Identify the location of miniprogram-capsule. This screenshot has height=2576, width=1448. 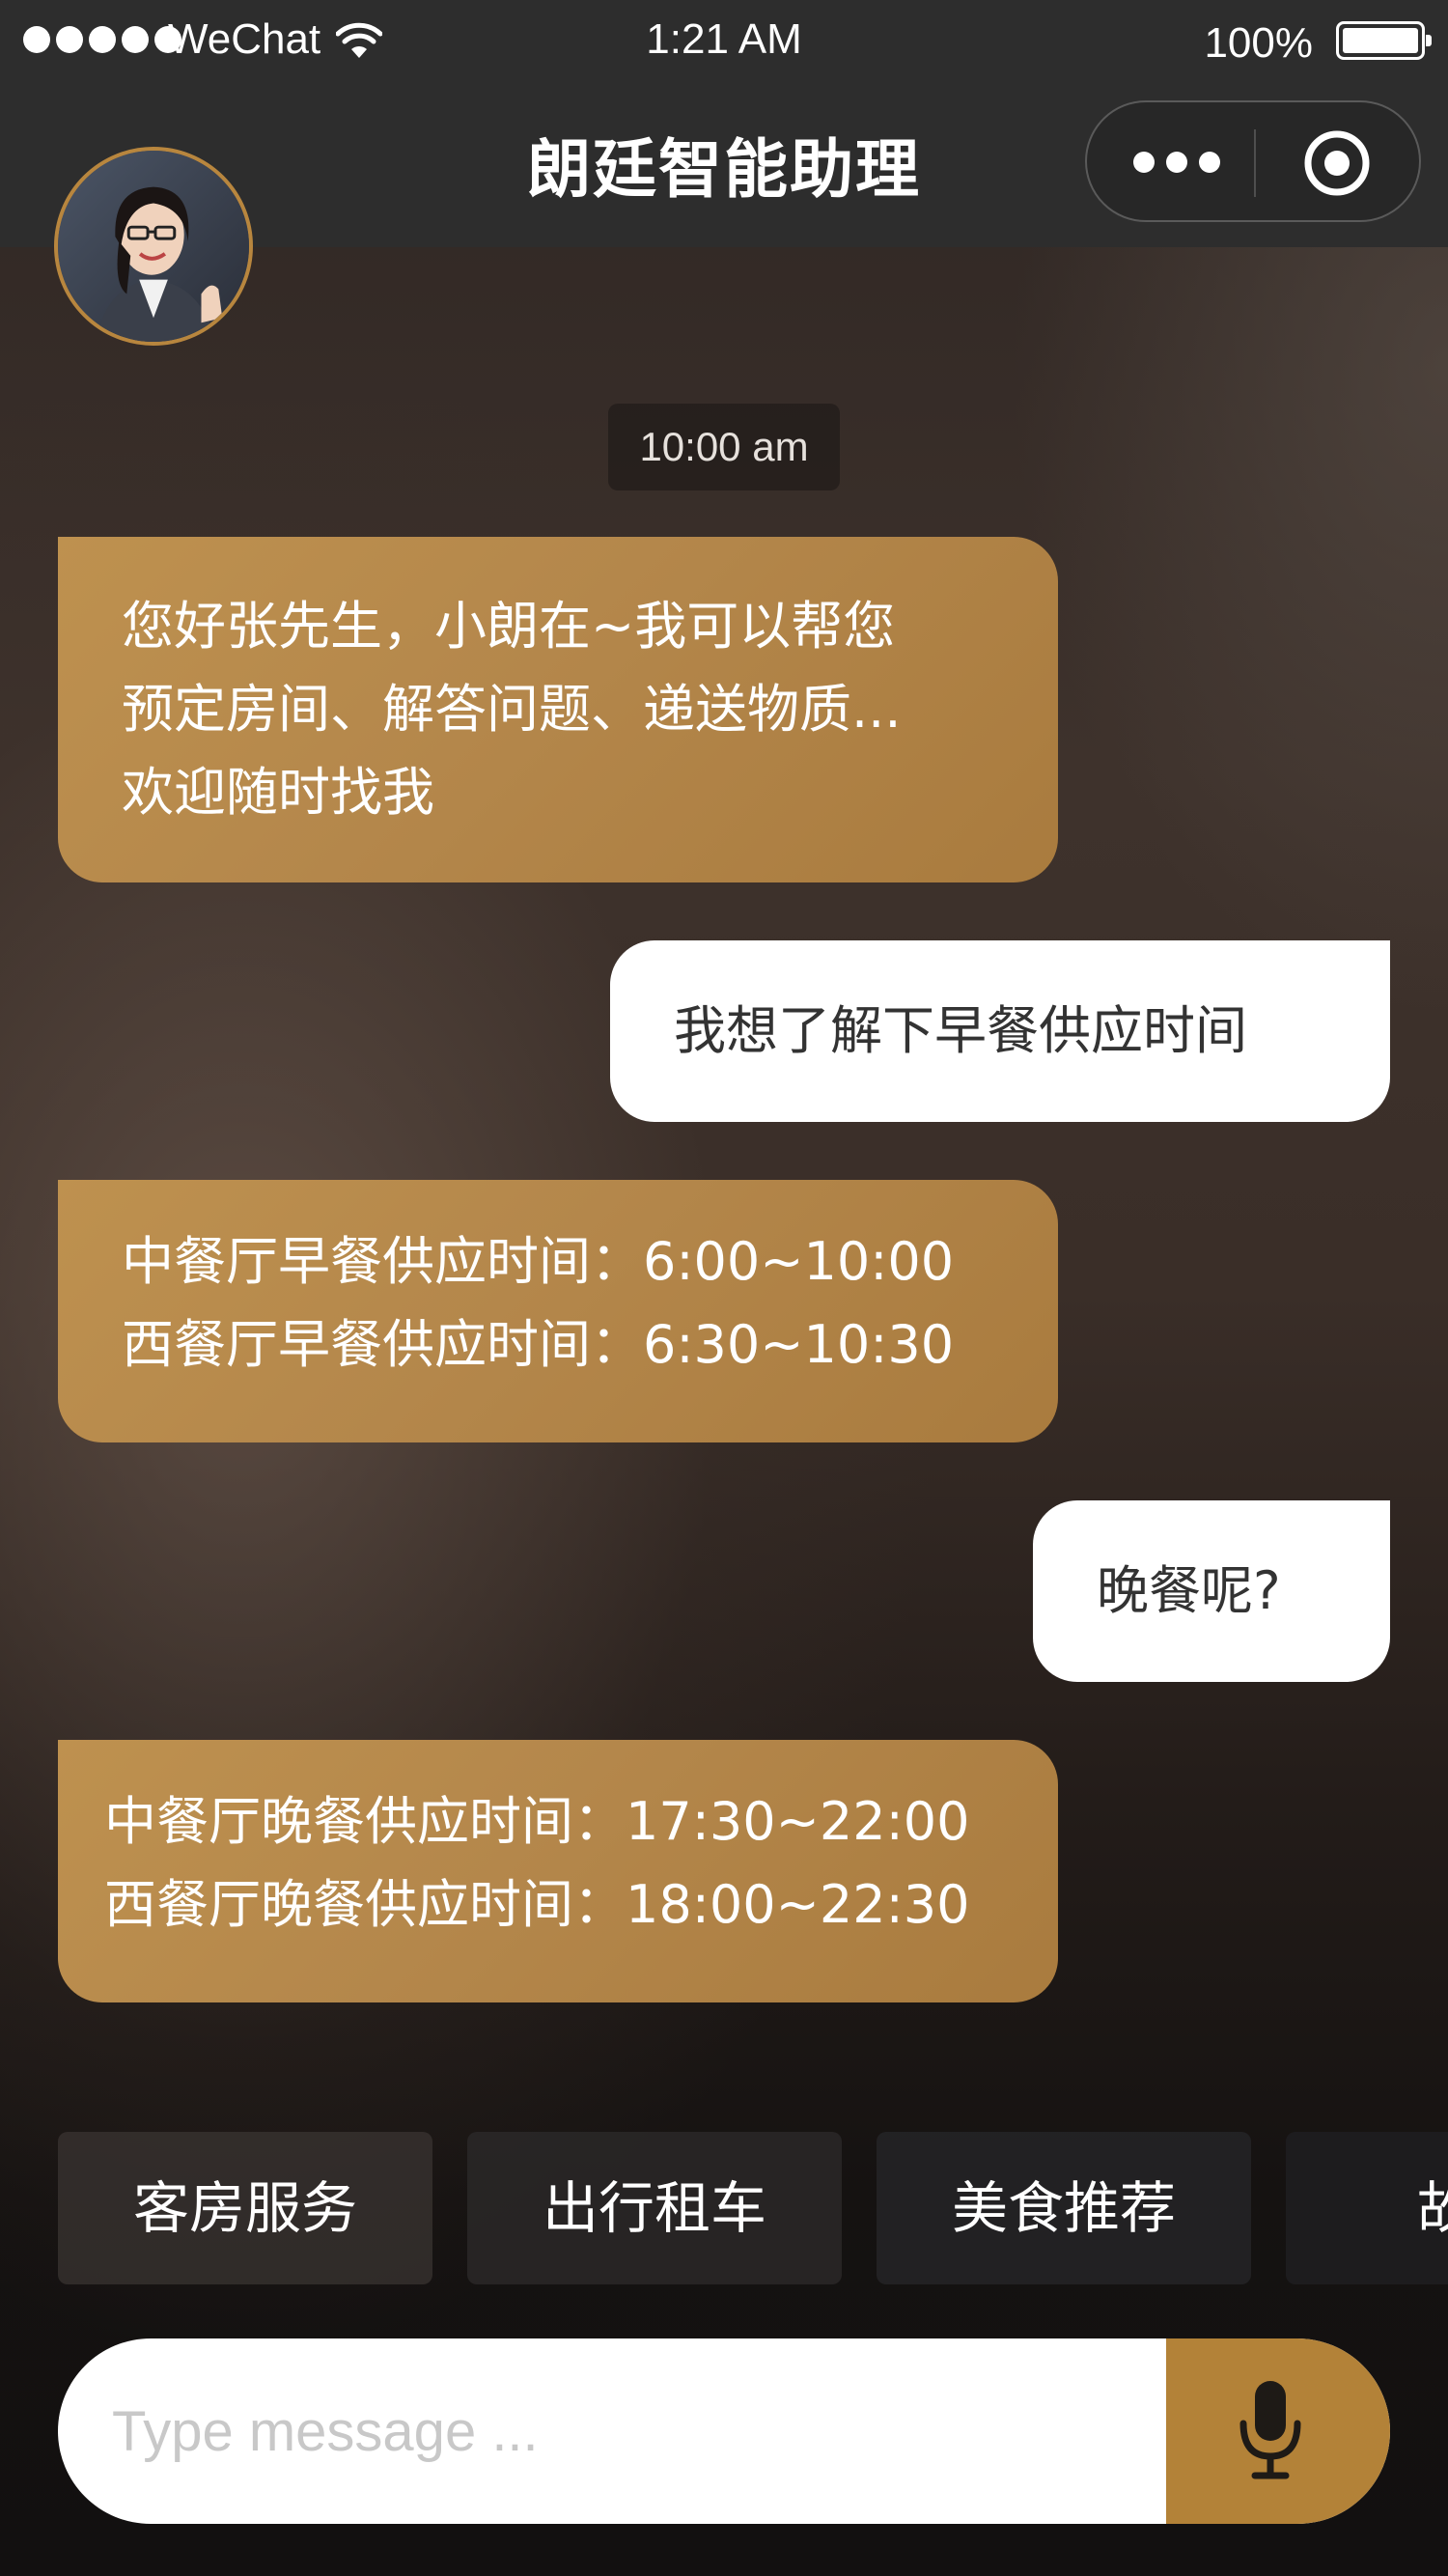
(1253, 161).